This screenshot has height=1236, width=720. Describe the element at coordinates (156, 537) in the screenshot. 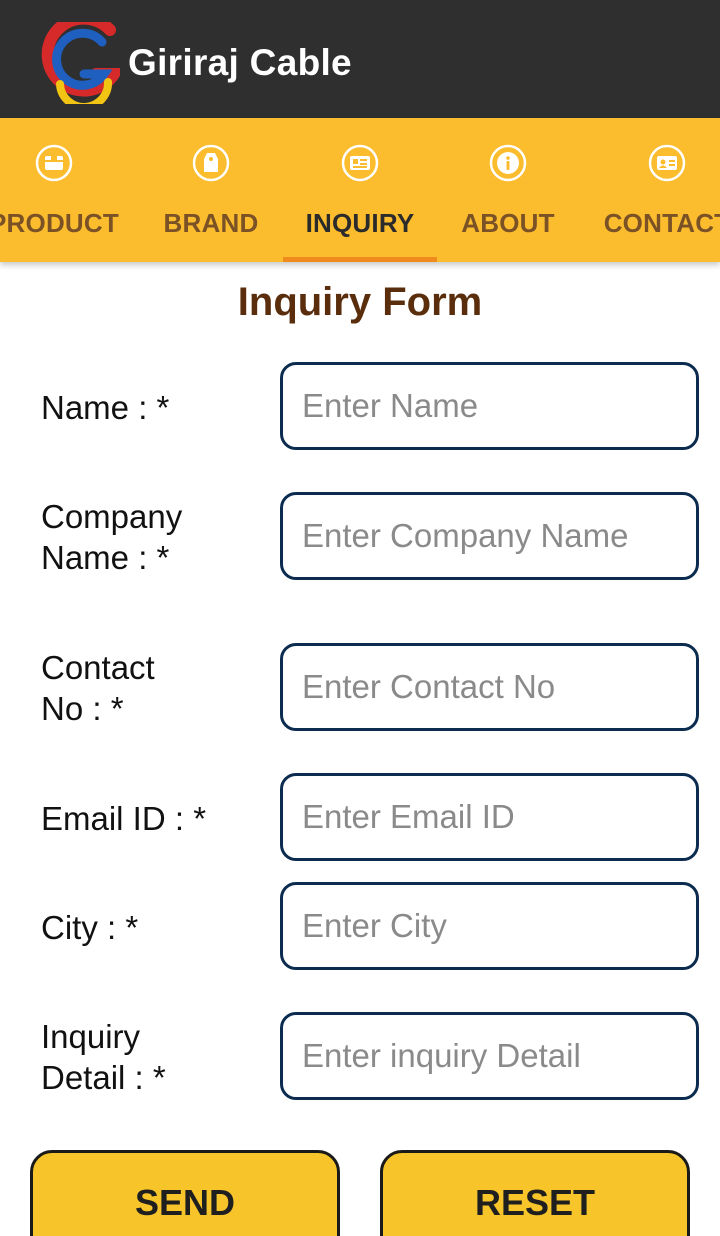

I see `company-name-label: Company Name : *` at that location.